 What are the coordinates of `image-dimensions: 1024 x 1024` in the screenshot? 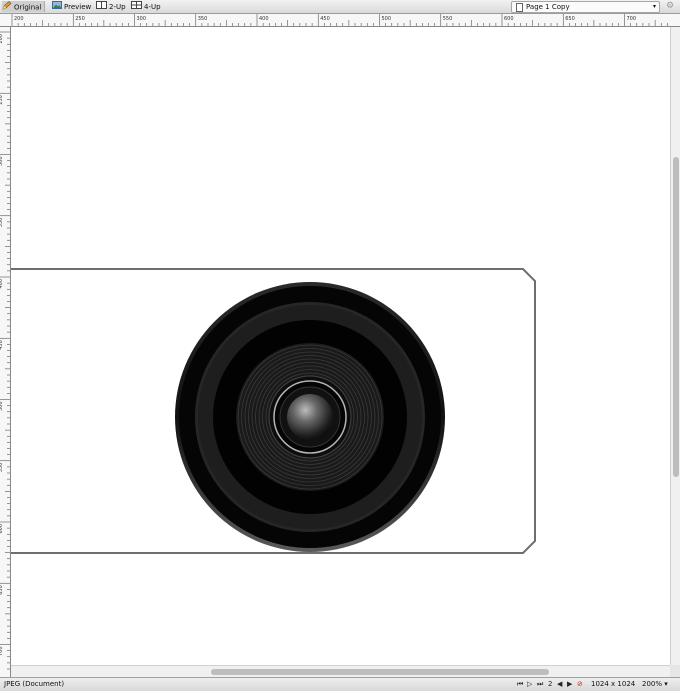 It's located at (613, 684).